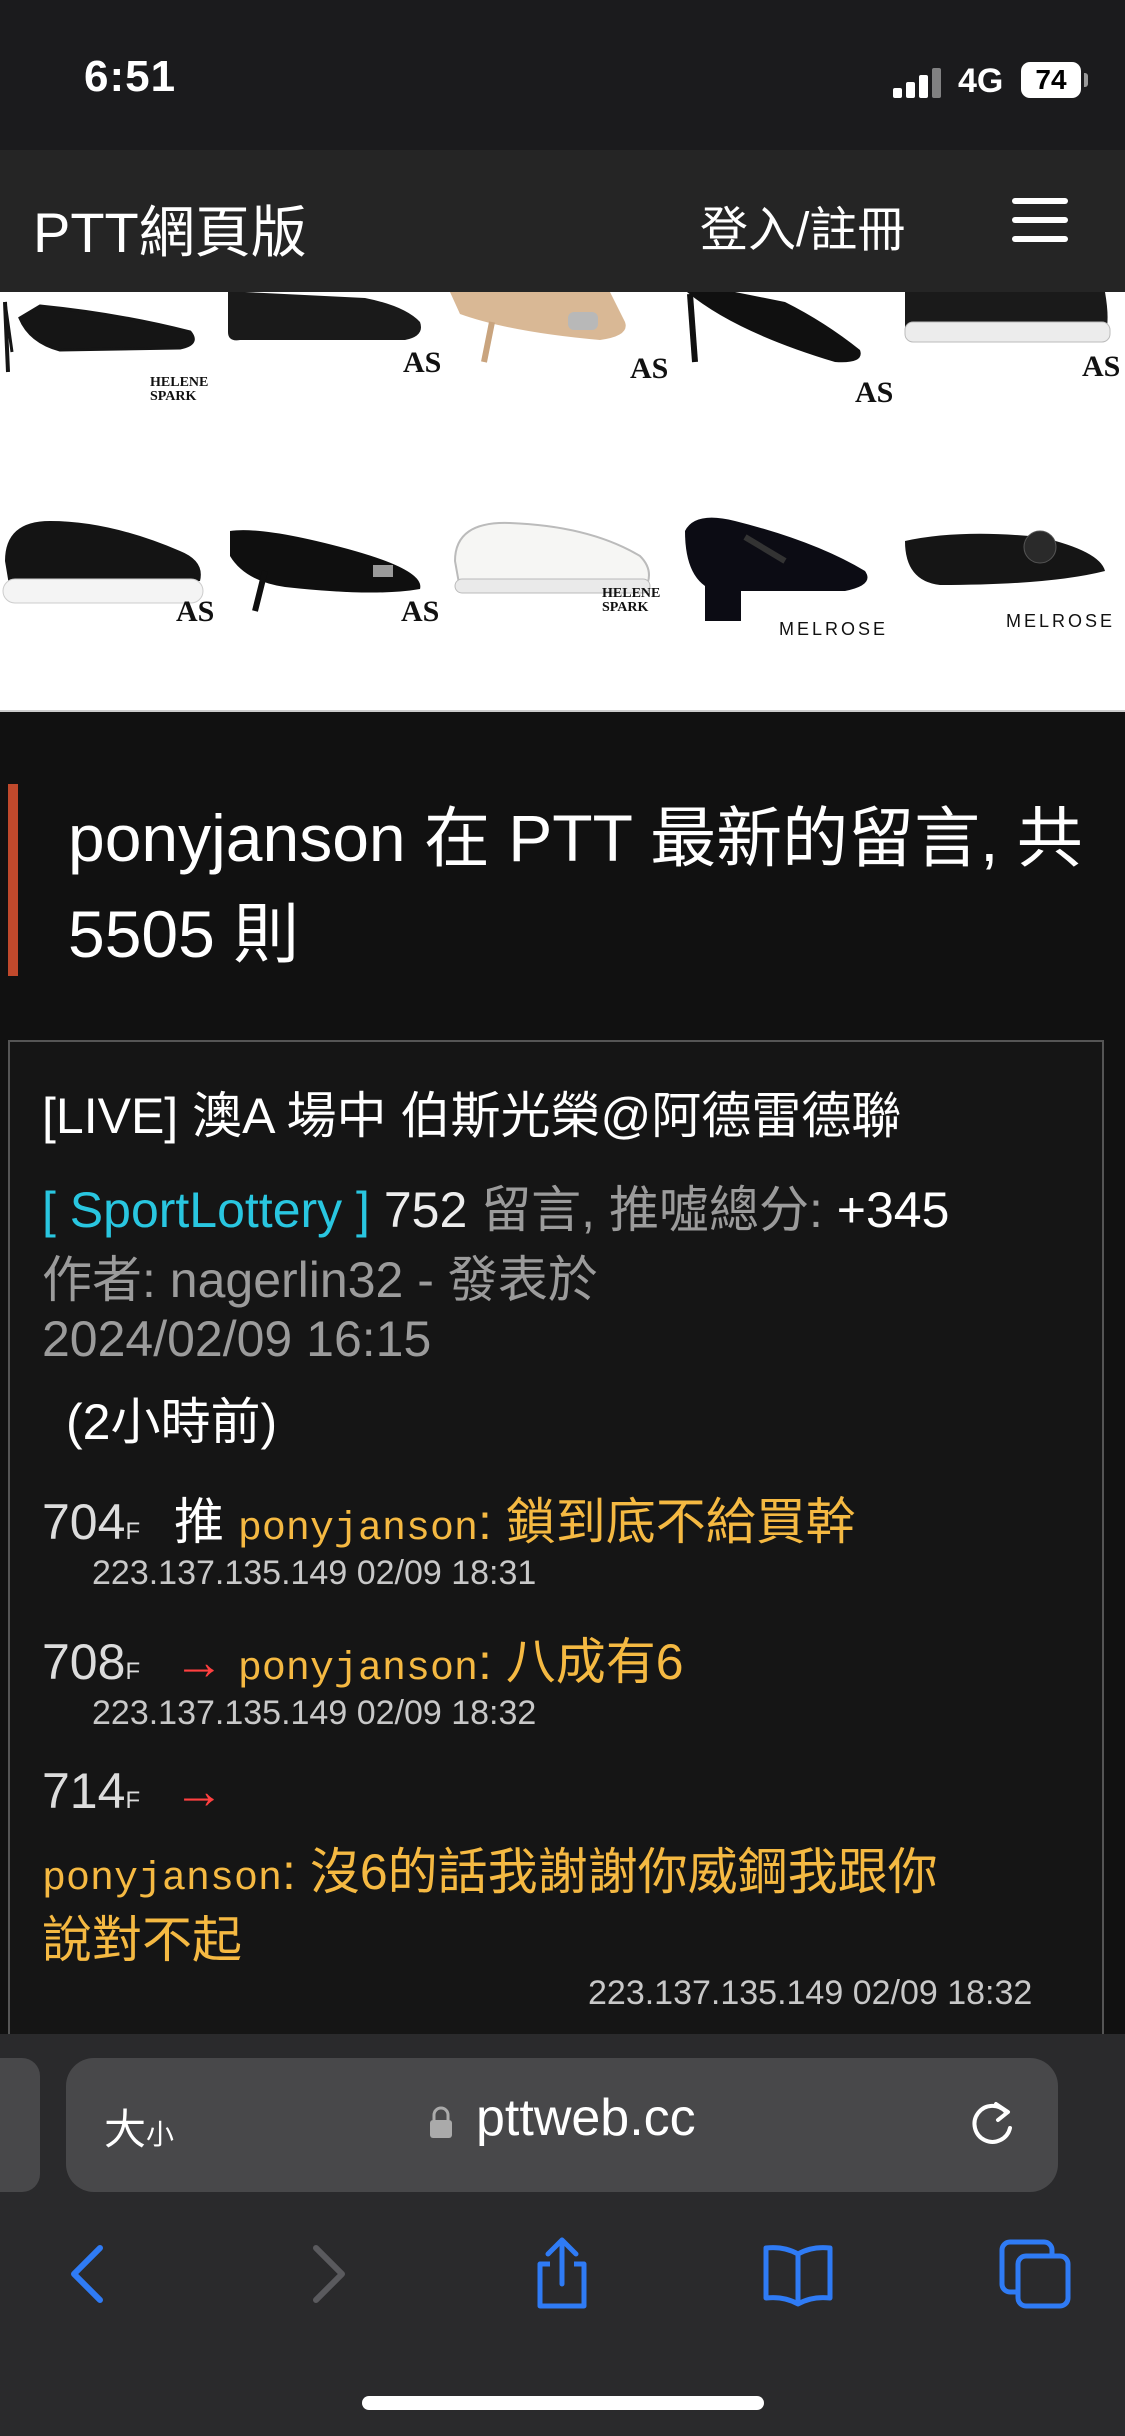  What do you see at coordinates (586, 2118) in the screenshot?
I see `url-text: pttweb.cc` at bounding box center [586, 2118].